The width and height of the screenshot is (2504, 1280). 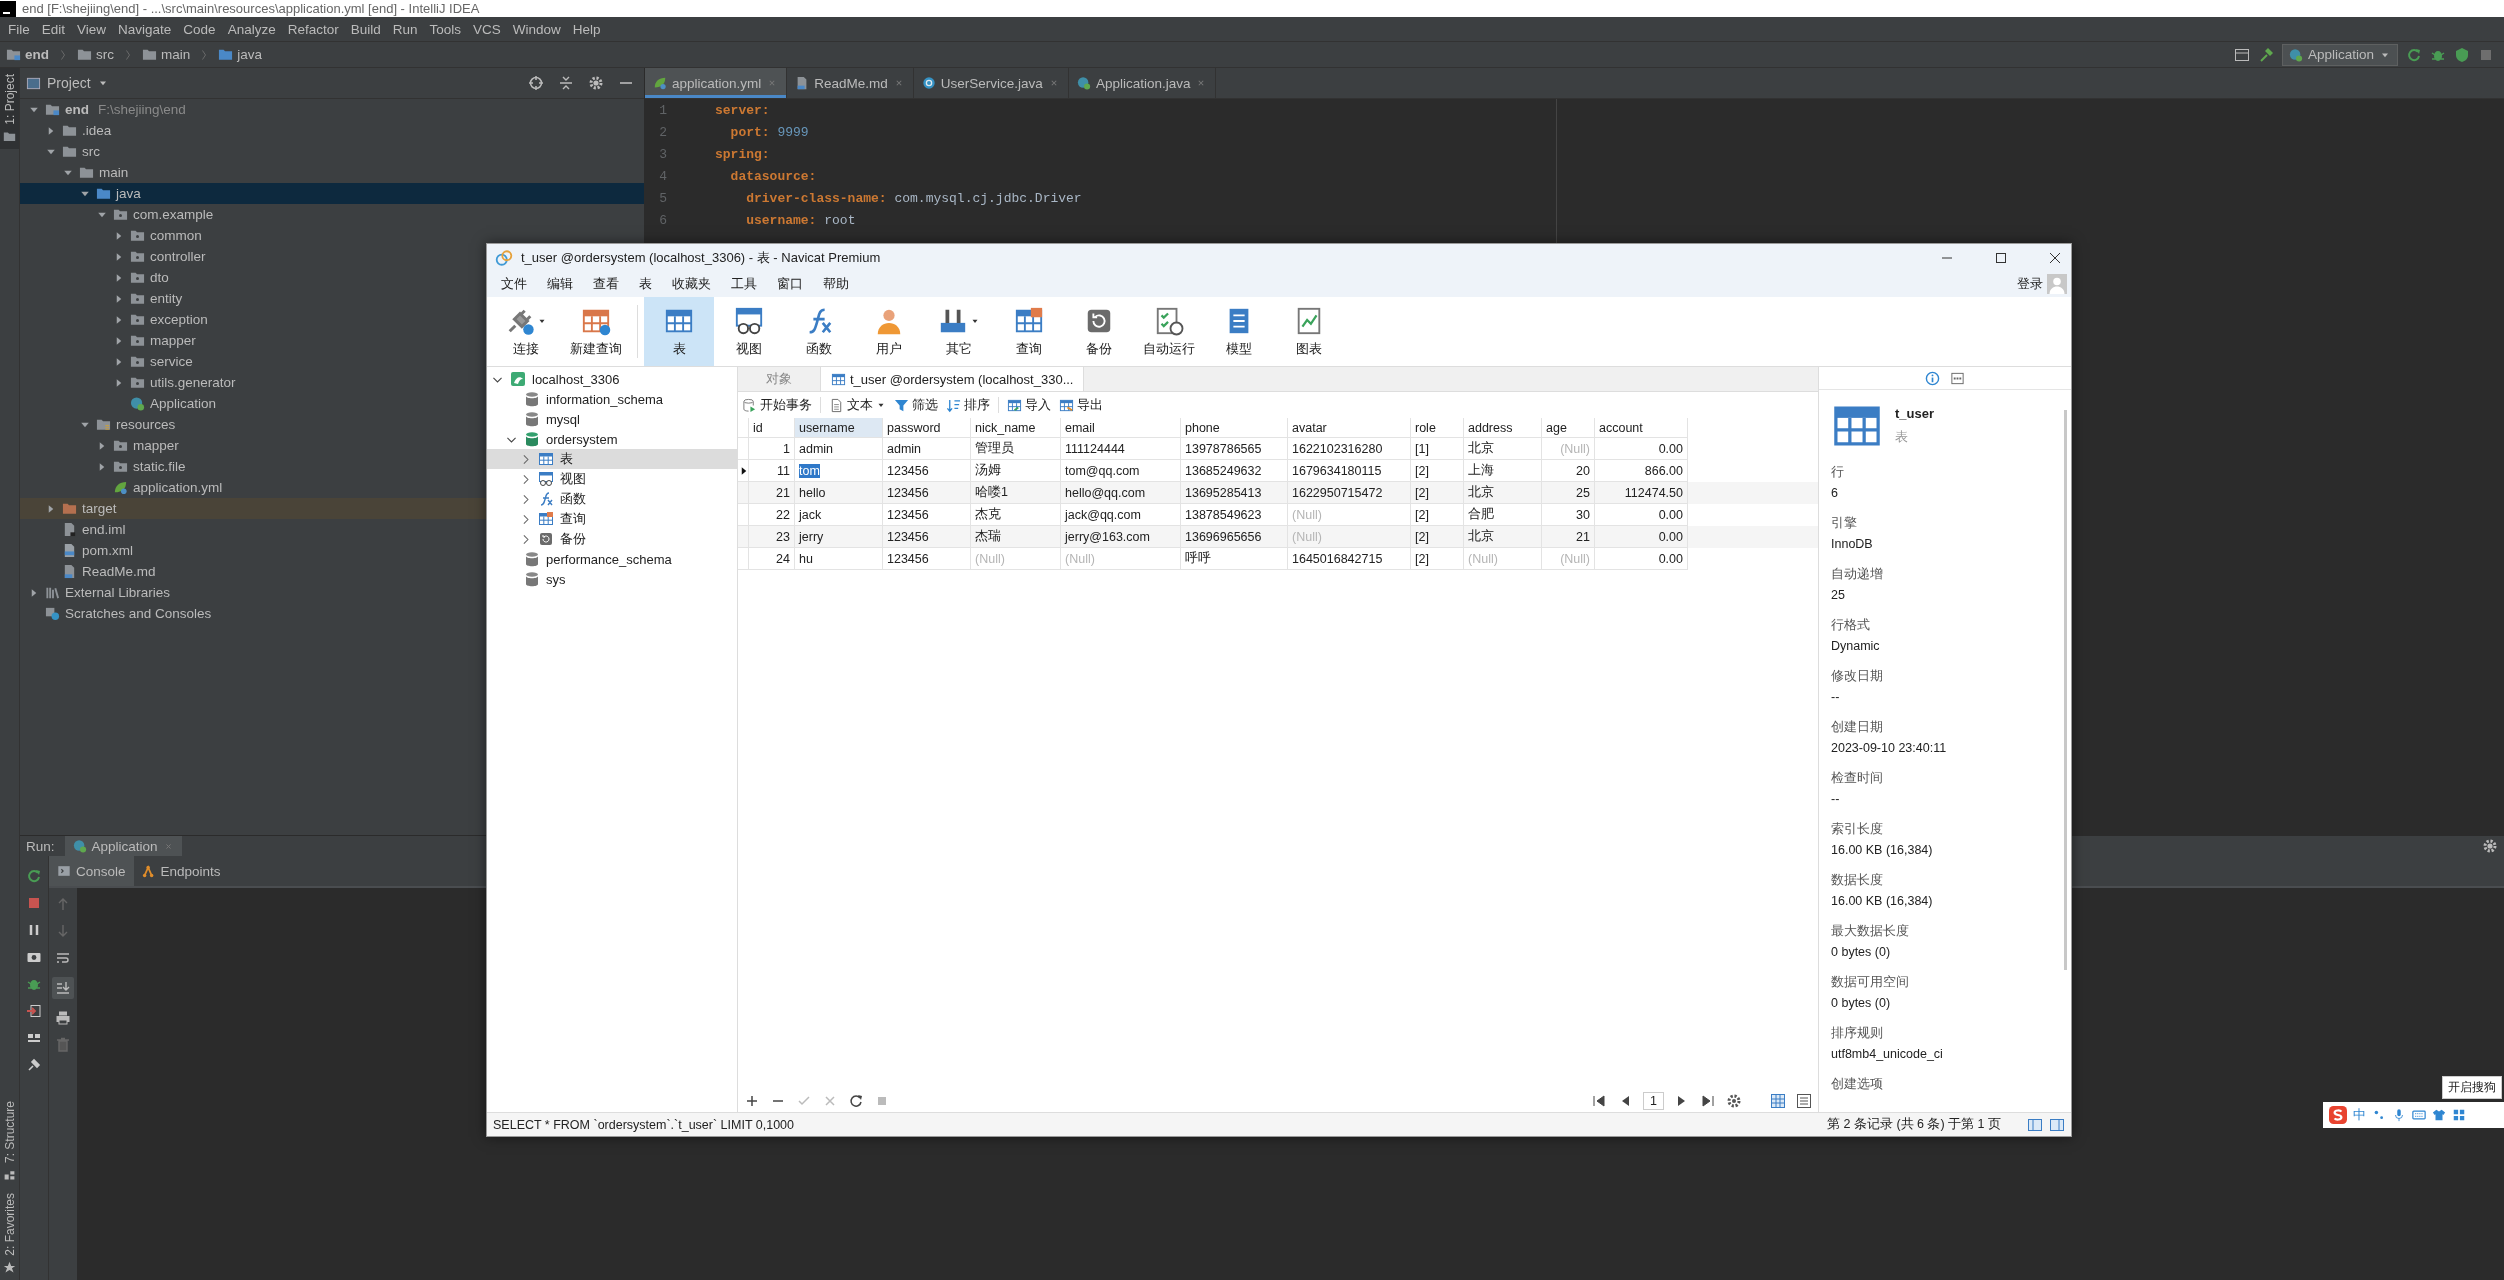 What do you see at coordinates (405, 29) in the screenshot?
I see `menu-item: Run` at bounding box center [405, 29].